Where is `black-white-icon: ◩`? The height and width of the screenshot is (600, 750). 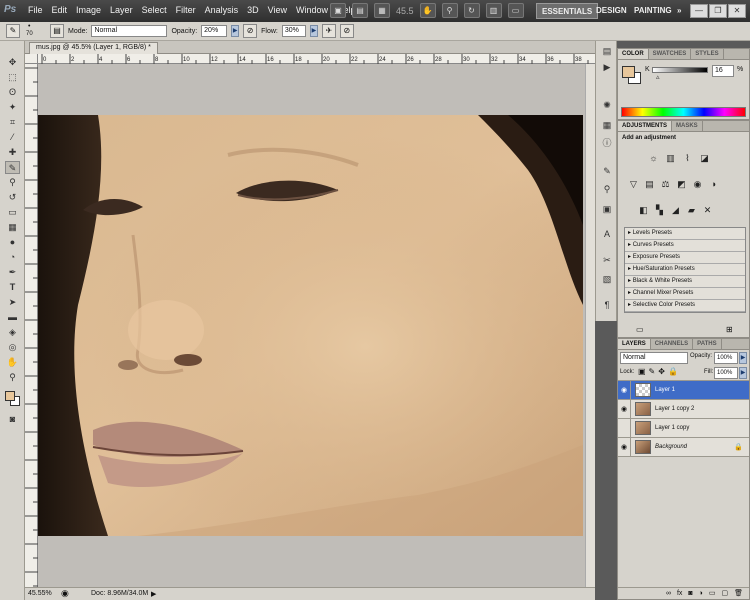 black-white-icon: ◩ is located at coordinates (681, 184).